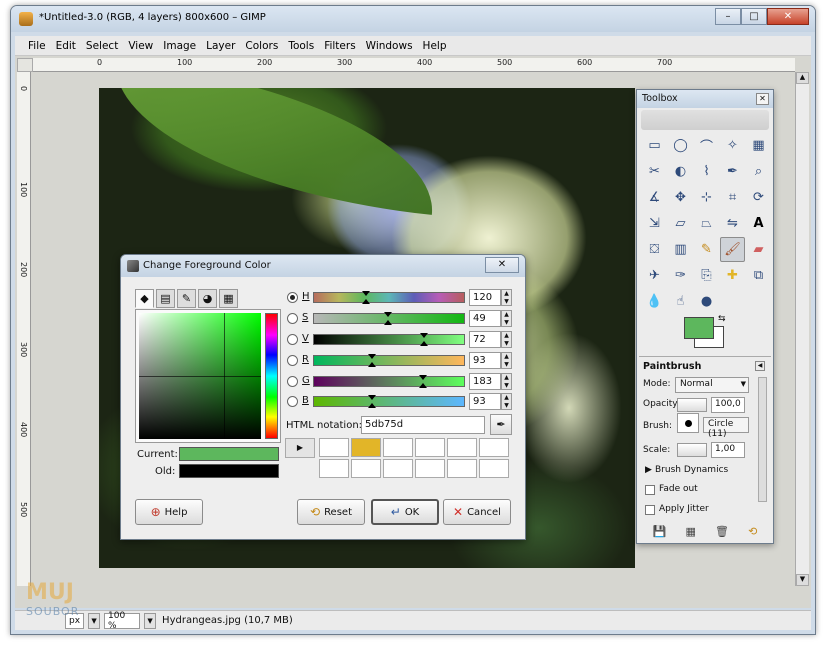  I want to click on help-button: ⊕ Help, so click(169, 512).